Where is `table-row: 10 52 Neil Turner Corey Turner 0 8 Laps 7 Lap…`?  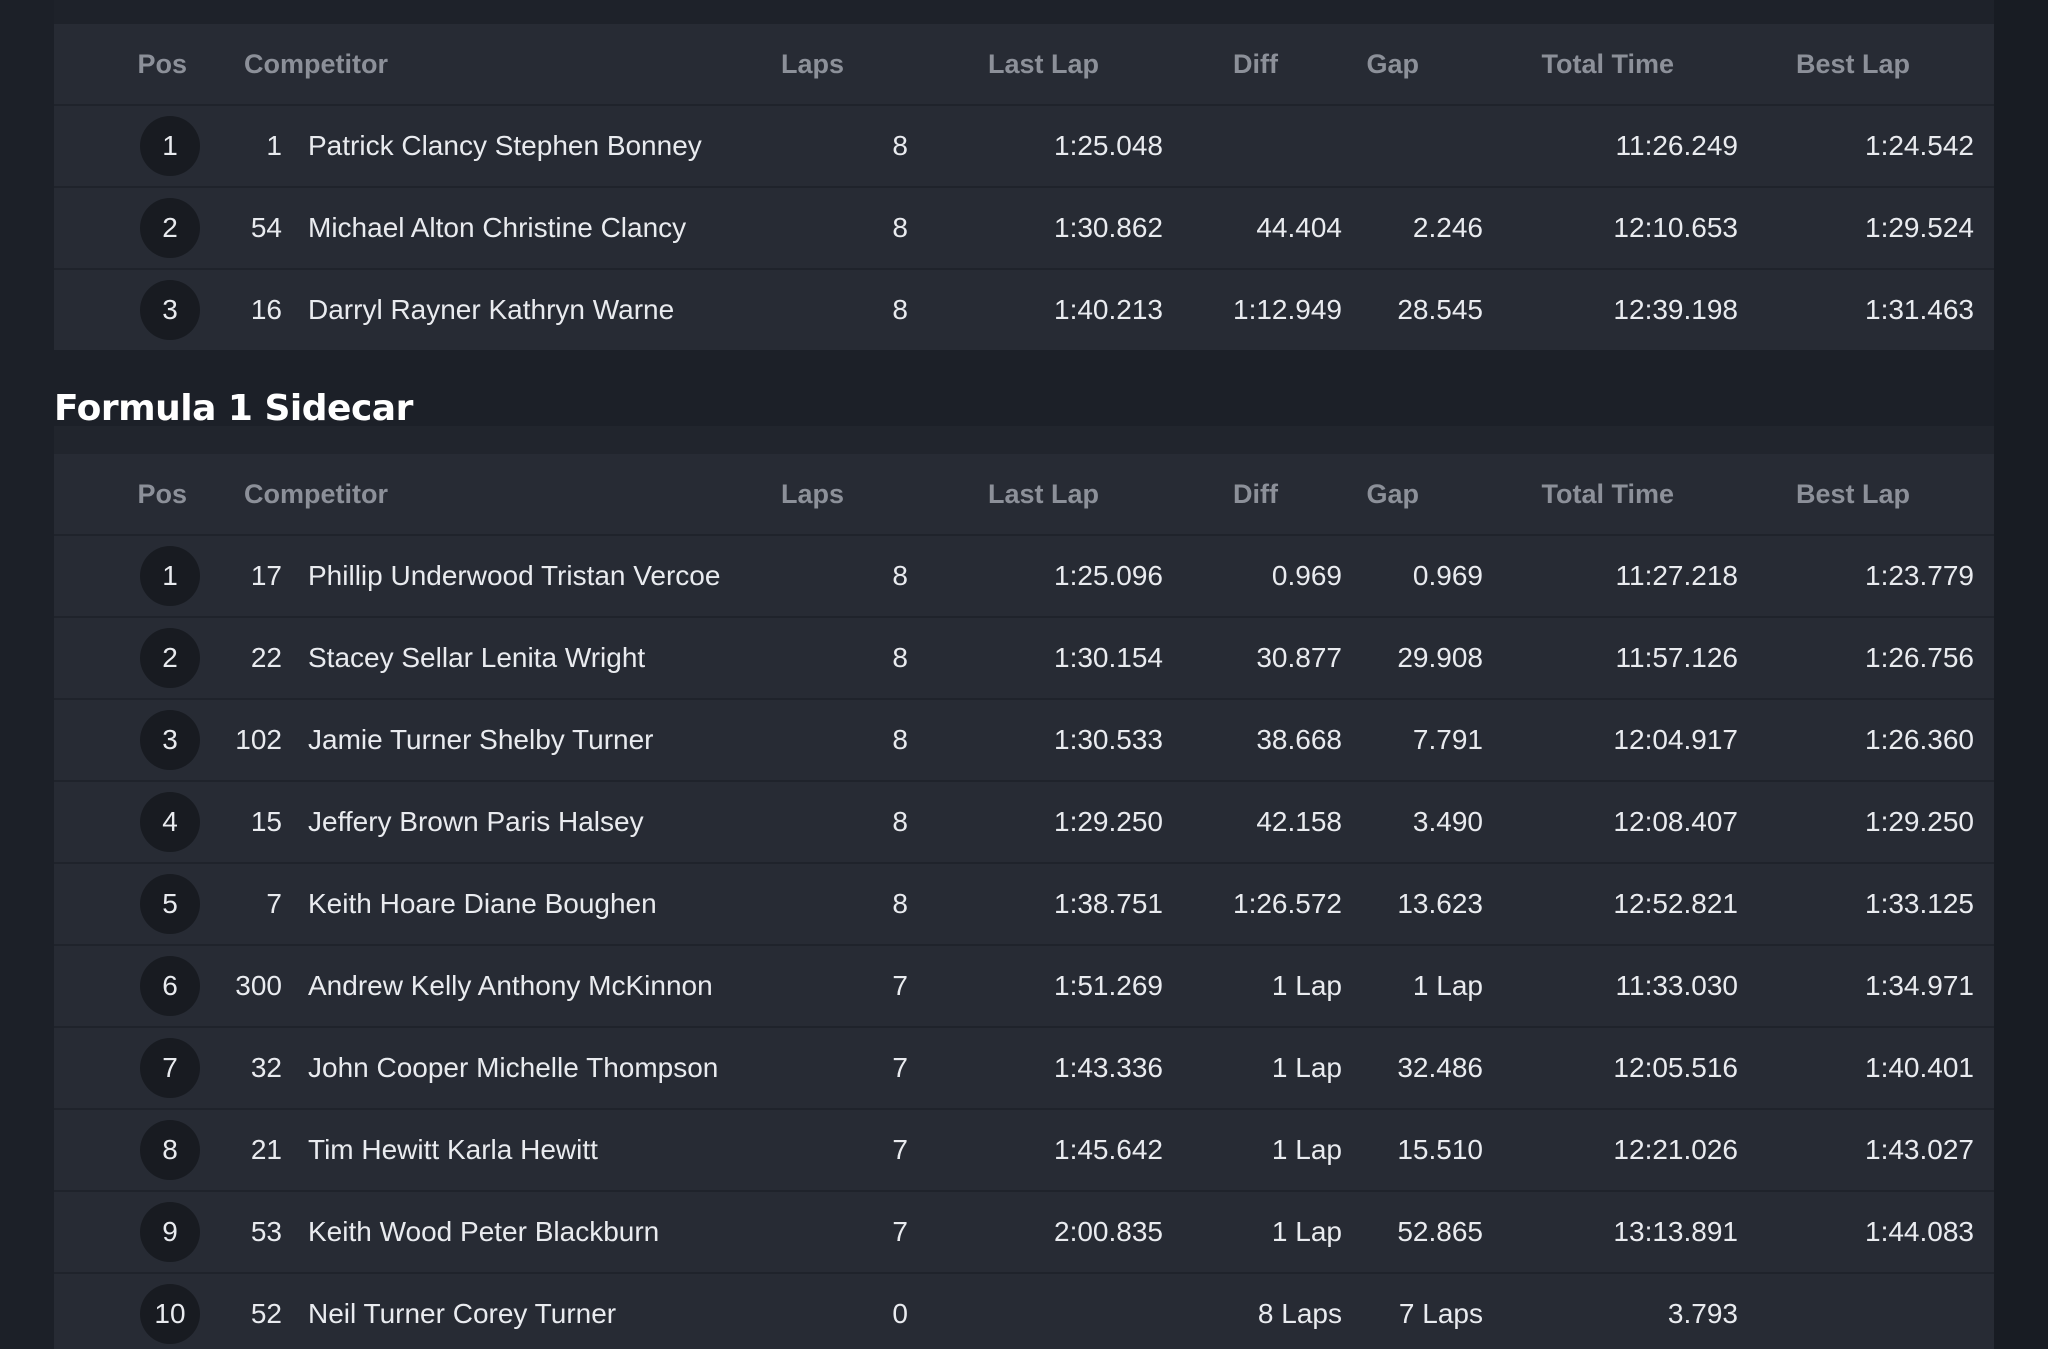 table-row: 10 52 Neil Turner Corey Turner 0 8 Laps 7 Lap… is located at coordinates (1024, 1311).